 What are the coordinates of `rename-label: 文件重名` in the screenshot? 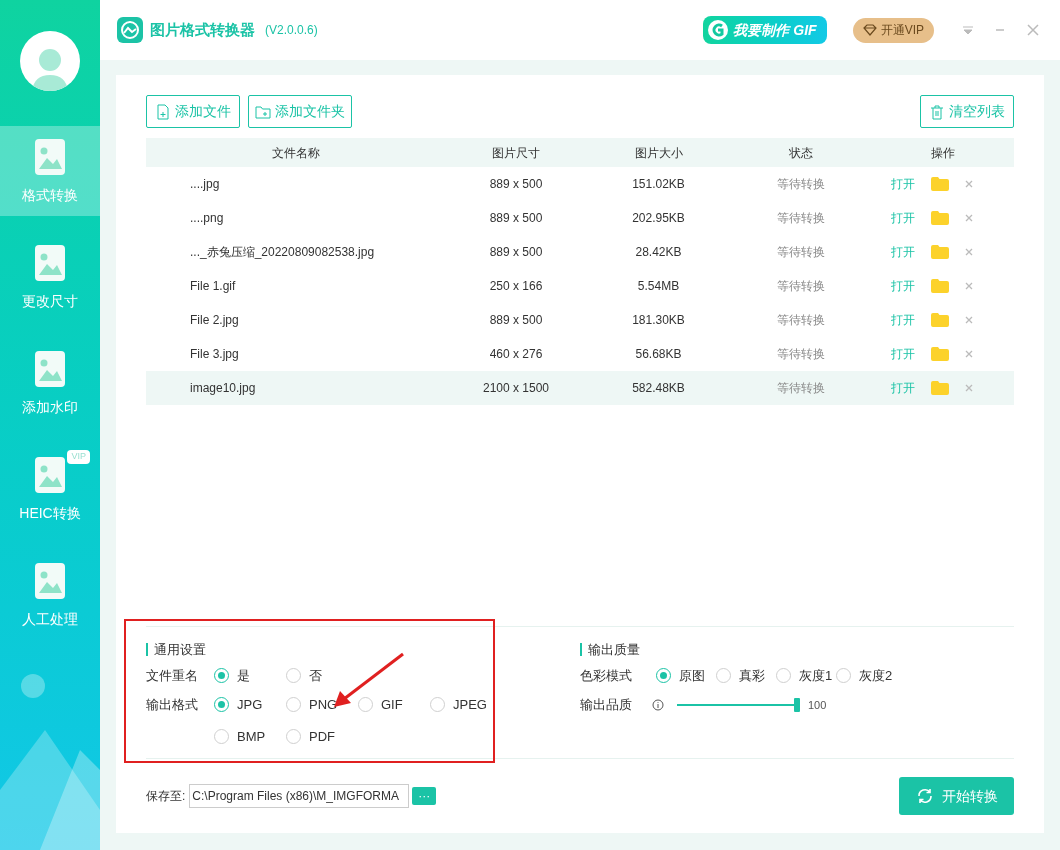 It's located at (172, 675).